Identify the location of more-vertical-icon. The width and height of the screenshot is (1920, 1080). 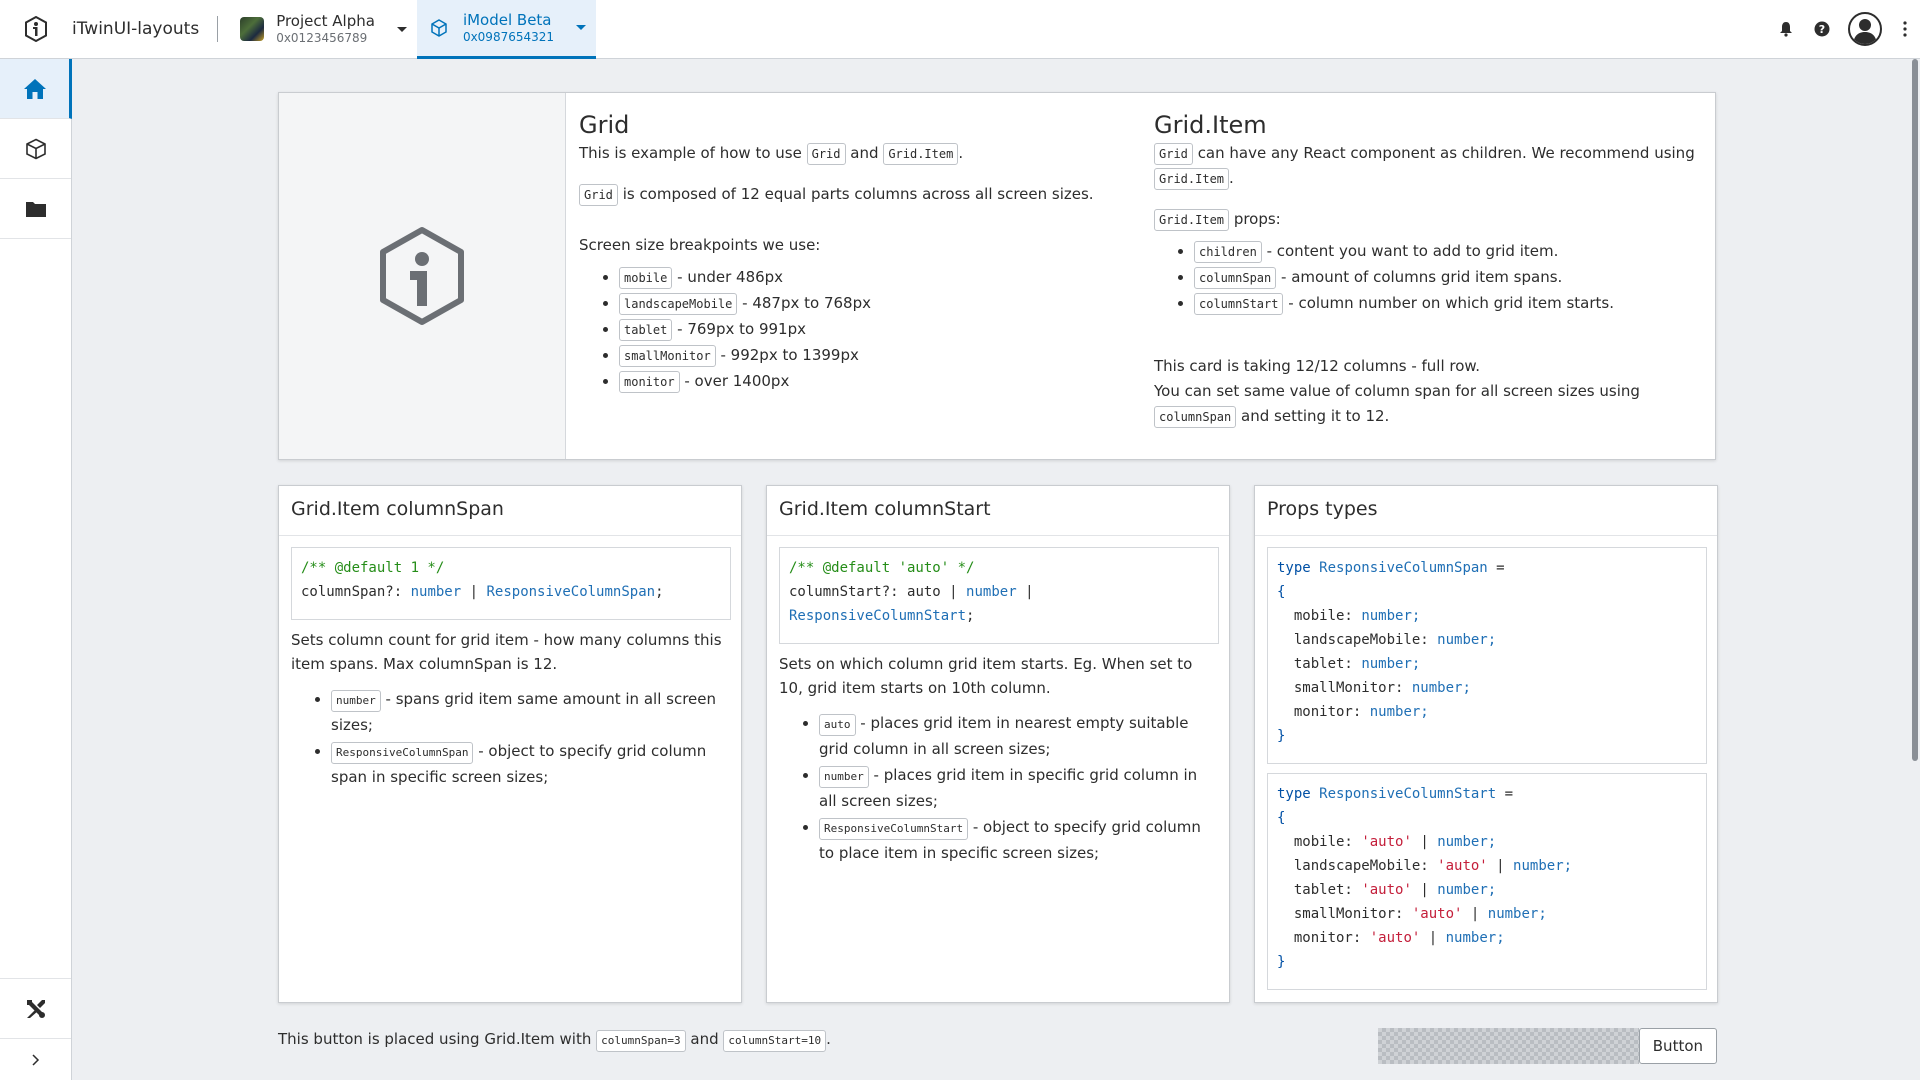
(1905, 29).